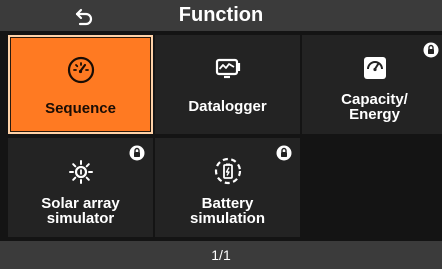  Describe the element at coordinates (372, 84) in the screenshot. I see `tile-capacity-energy: Capacity/ Energy` at that location.